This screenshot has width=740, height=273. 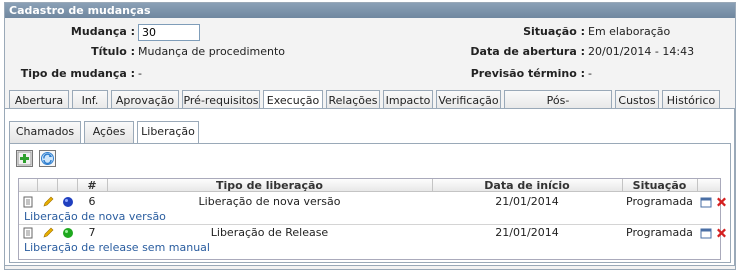 I want to click on data-abertura-label: Data de abertura :, so click(x=527, y=51).